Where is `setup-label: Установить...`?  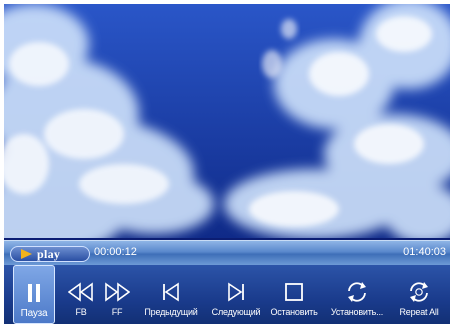
setup-label: Установить... is located at coordinates (357, 312).